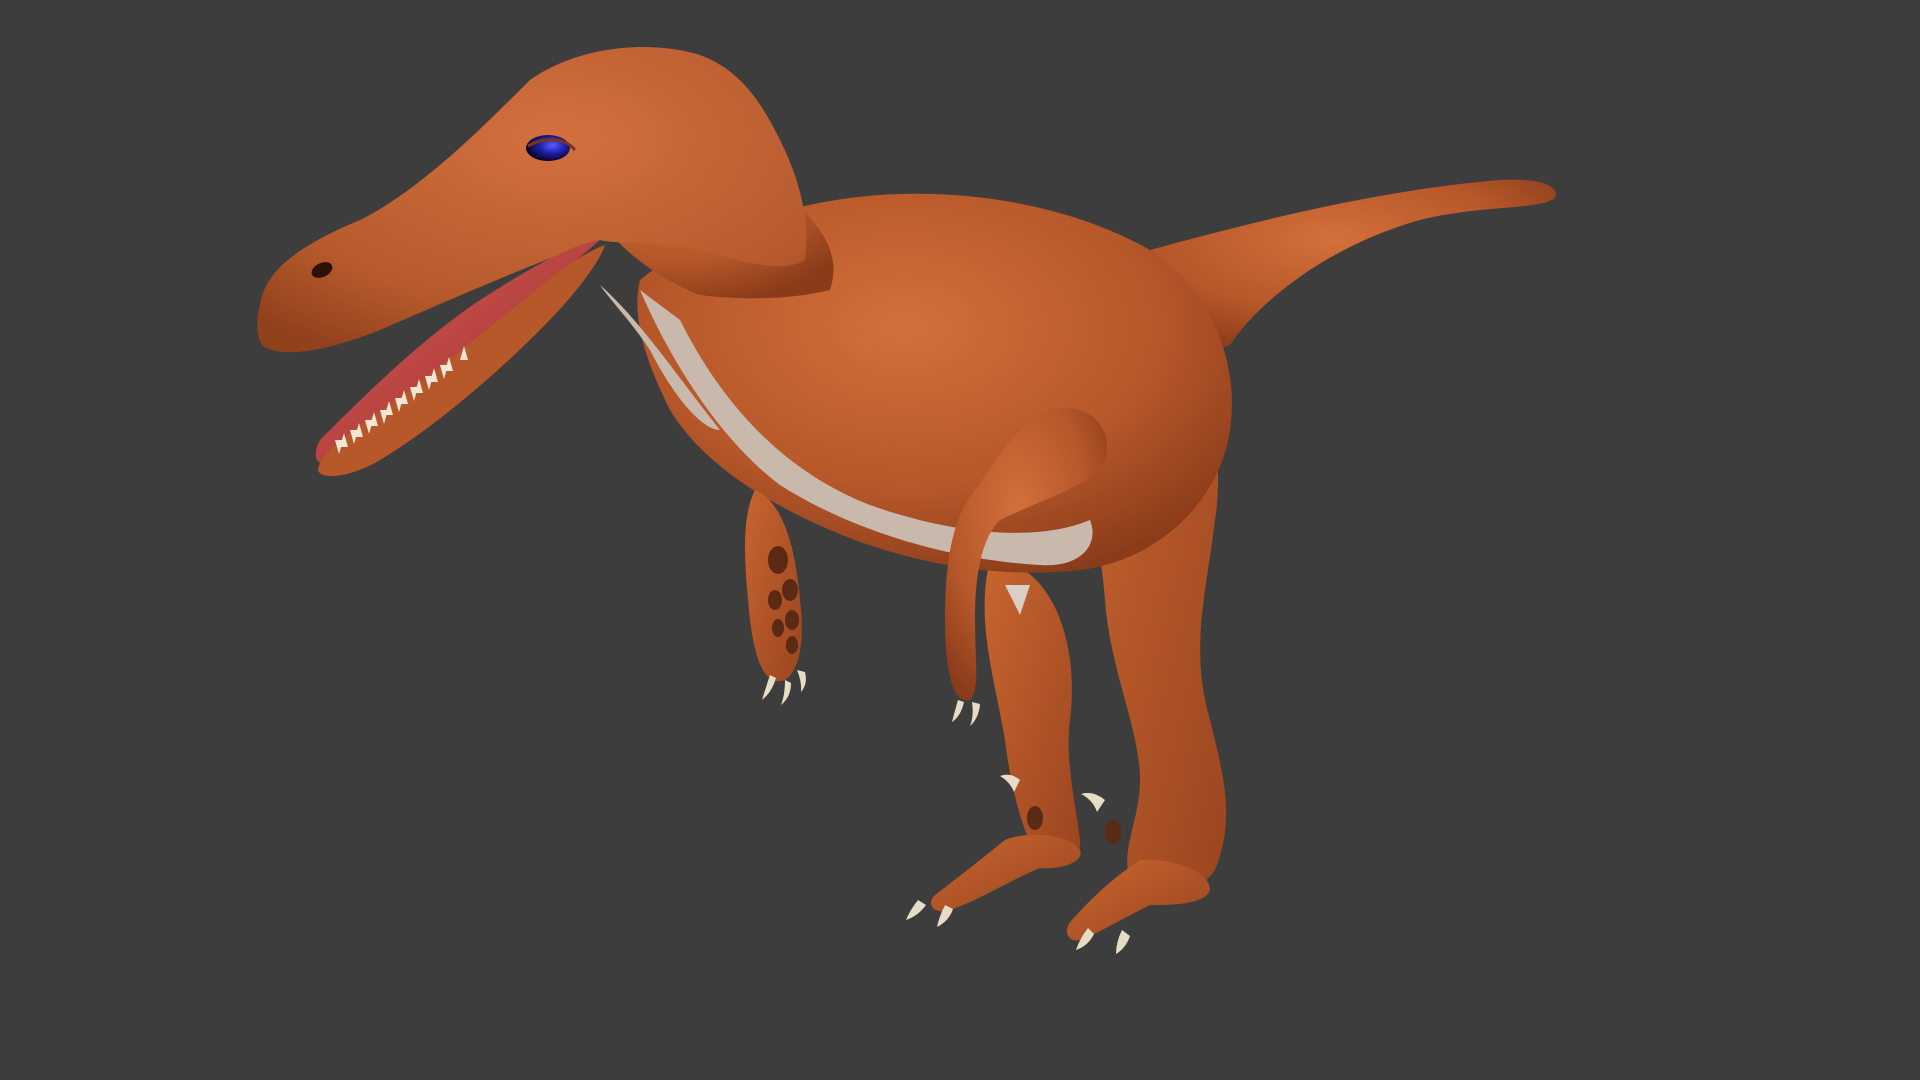 This screenshot has width=1920, height=1080. Describe the element at coordinates (1138, 900) in the screenshot. I see `far-foot` at that location.